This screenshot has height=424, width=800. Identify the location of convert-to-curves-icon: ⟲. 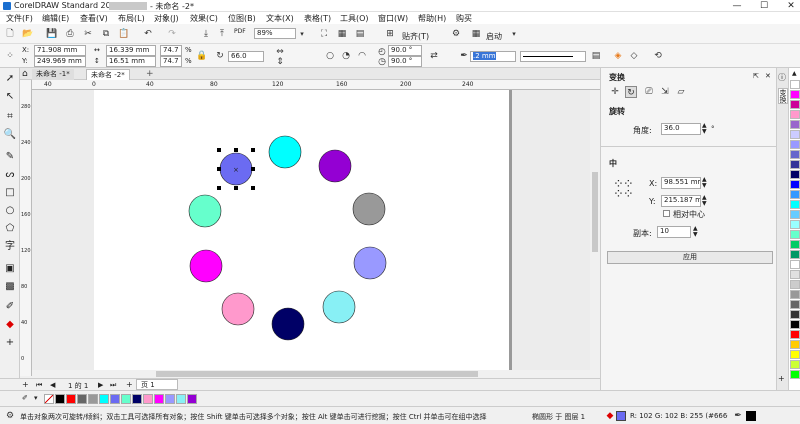
(658, 56).